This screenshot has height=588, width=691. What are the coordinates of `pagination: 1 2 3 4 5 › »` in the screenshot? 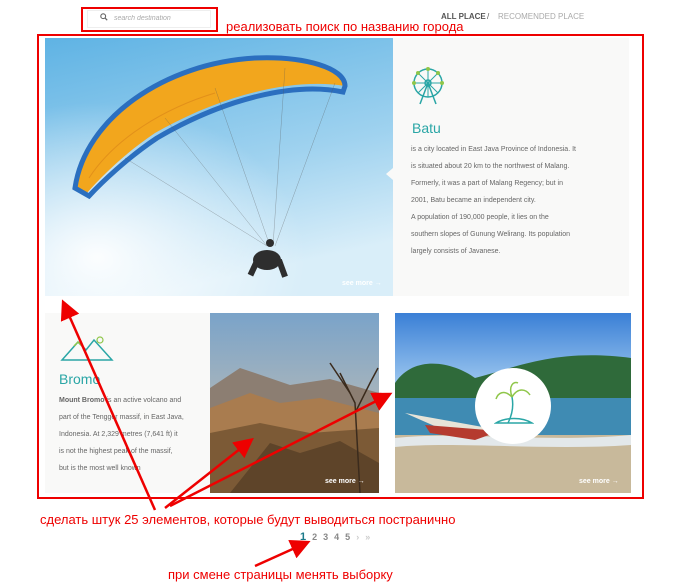 It's located at (335, 537).